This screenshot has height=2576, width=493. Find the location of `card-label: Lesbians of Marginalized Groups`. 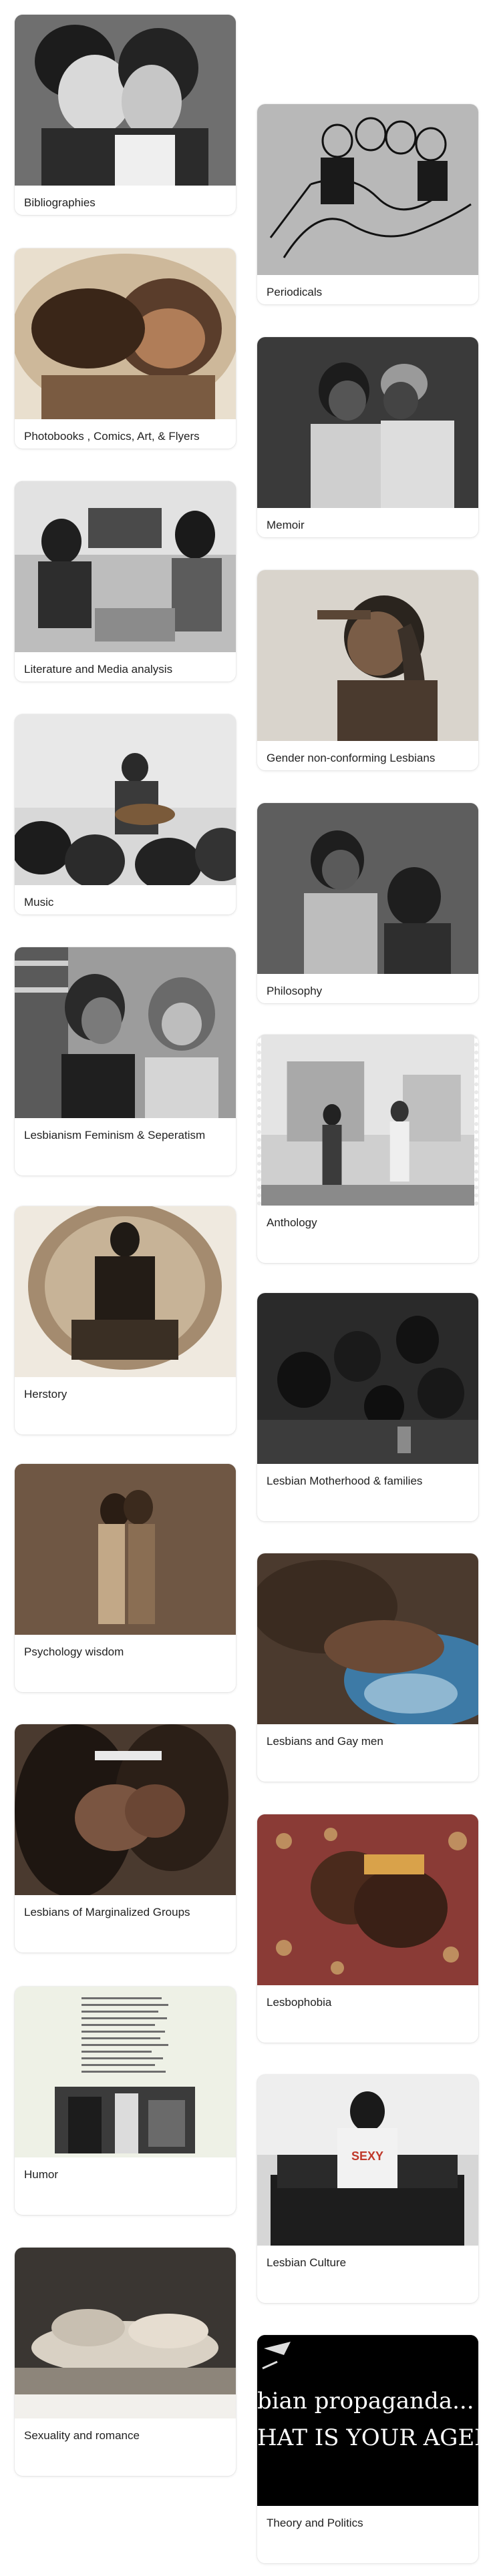

card-label: Lesbians of Marginalized Groups is located at coordinates (107, 1912).